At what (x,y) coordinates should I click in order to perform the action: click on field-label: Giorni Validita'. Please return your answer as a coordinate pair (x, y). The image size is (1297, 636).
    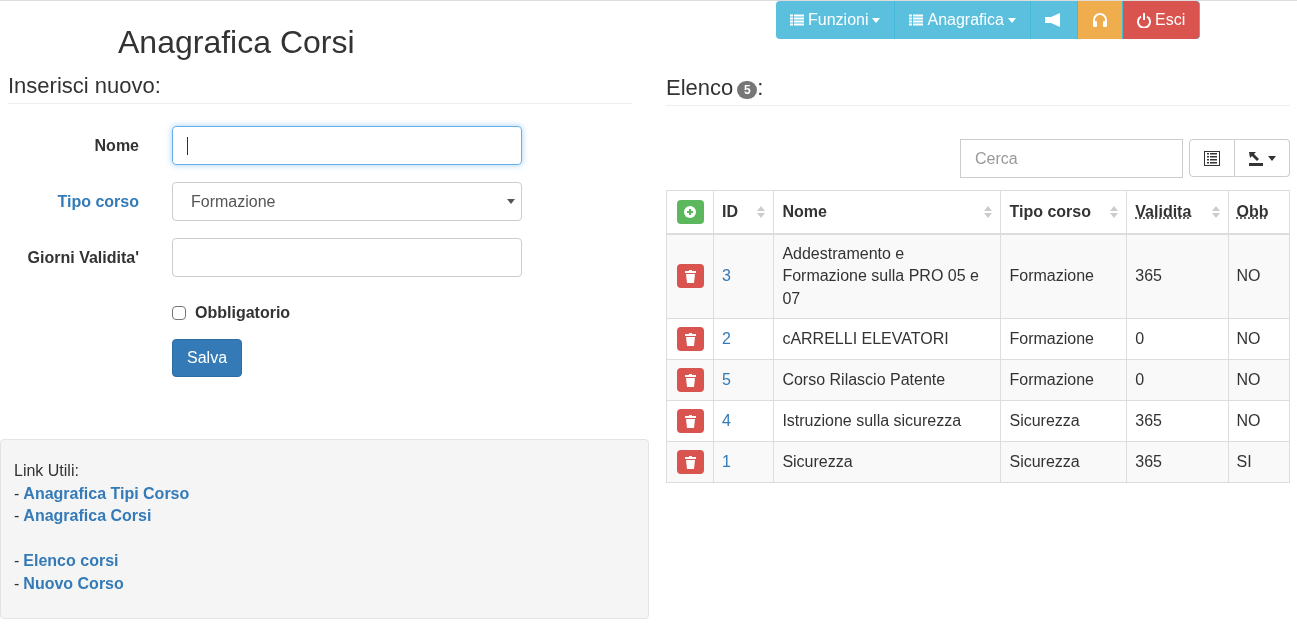
    Looking at the image, I should click on (82, 257).